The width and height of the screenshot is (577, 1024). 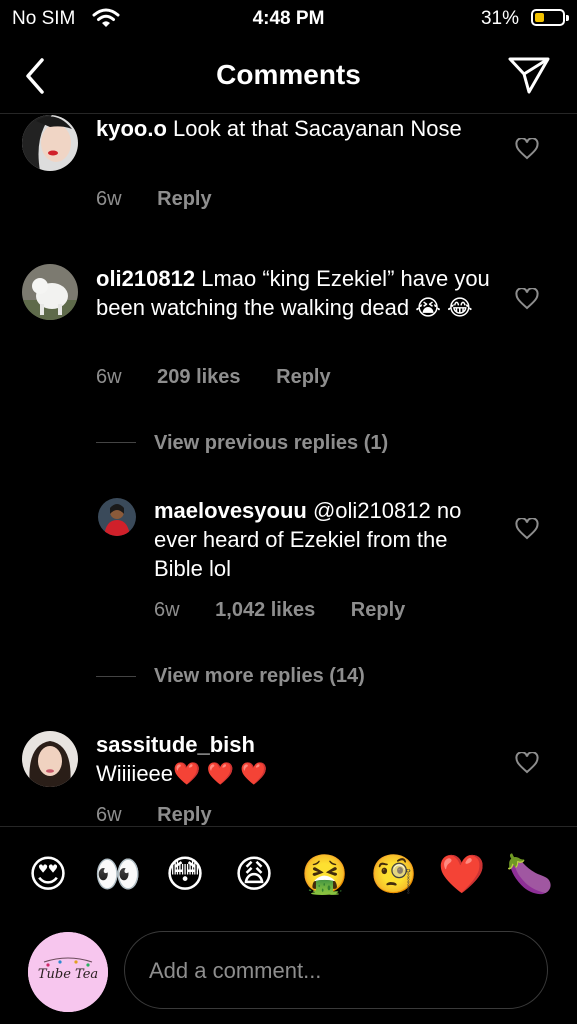 I want to click on comment-meta: 6w 1,042 likes Reply, so click(x=294, y=610).